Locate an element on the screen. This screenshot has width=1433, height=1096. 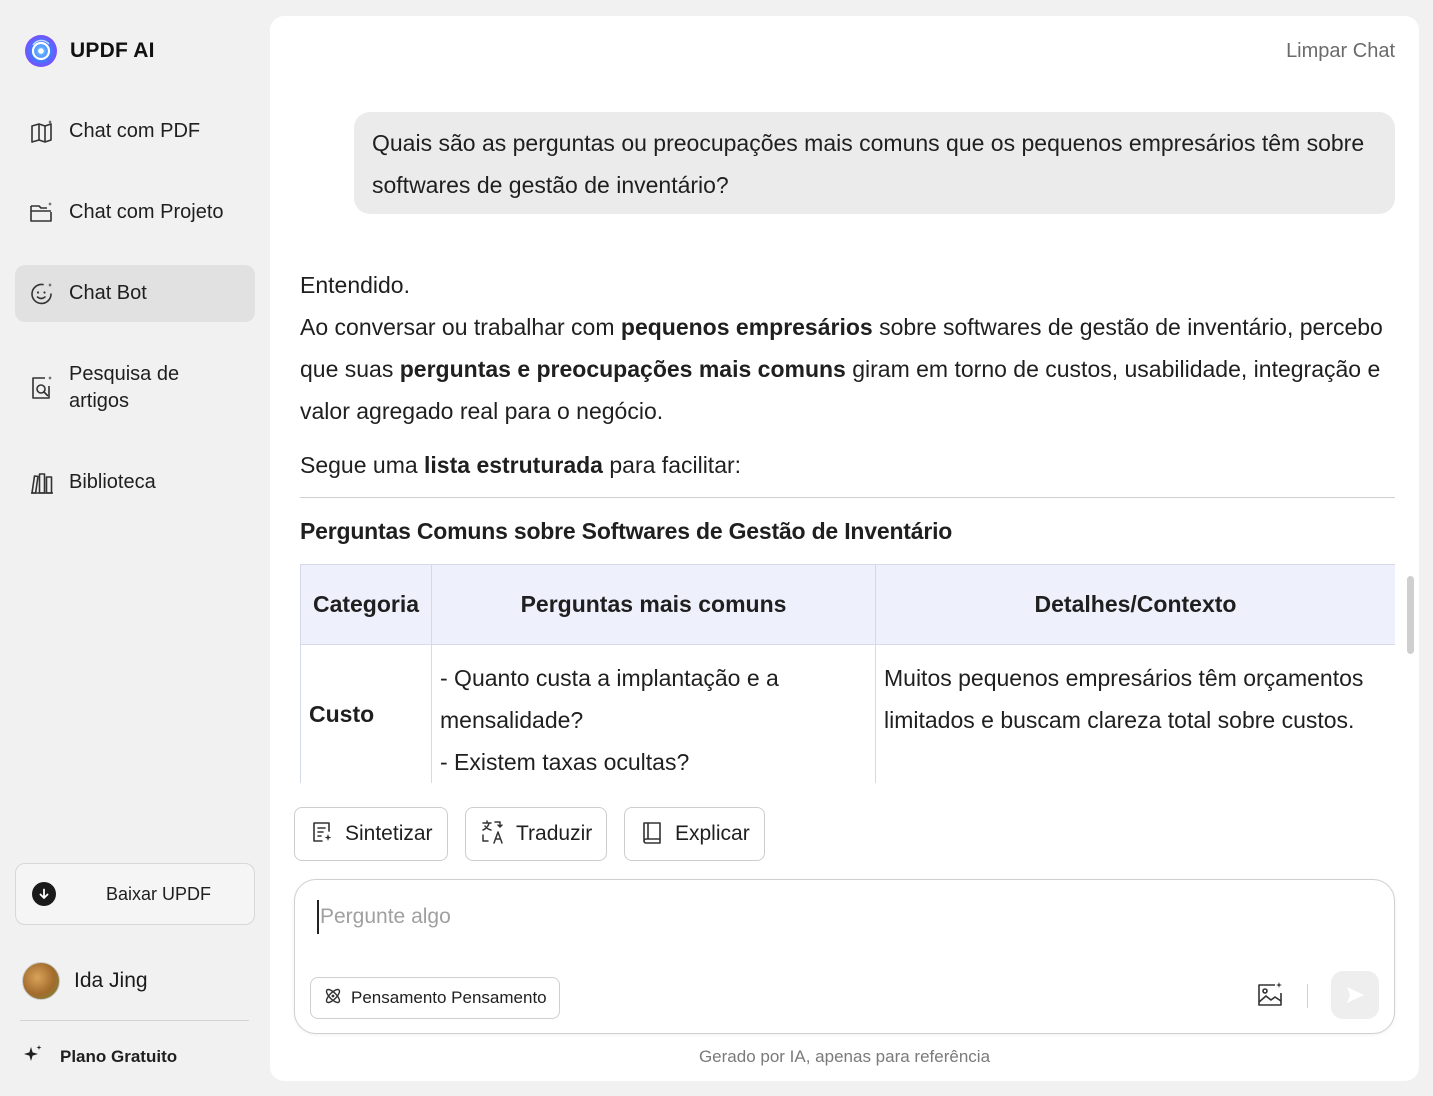
answer-line: Entendido. is located at coordinates (355, 285).